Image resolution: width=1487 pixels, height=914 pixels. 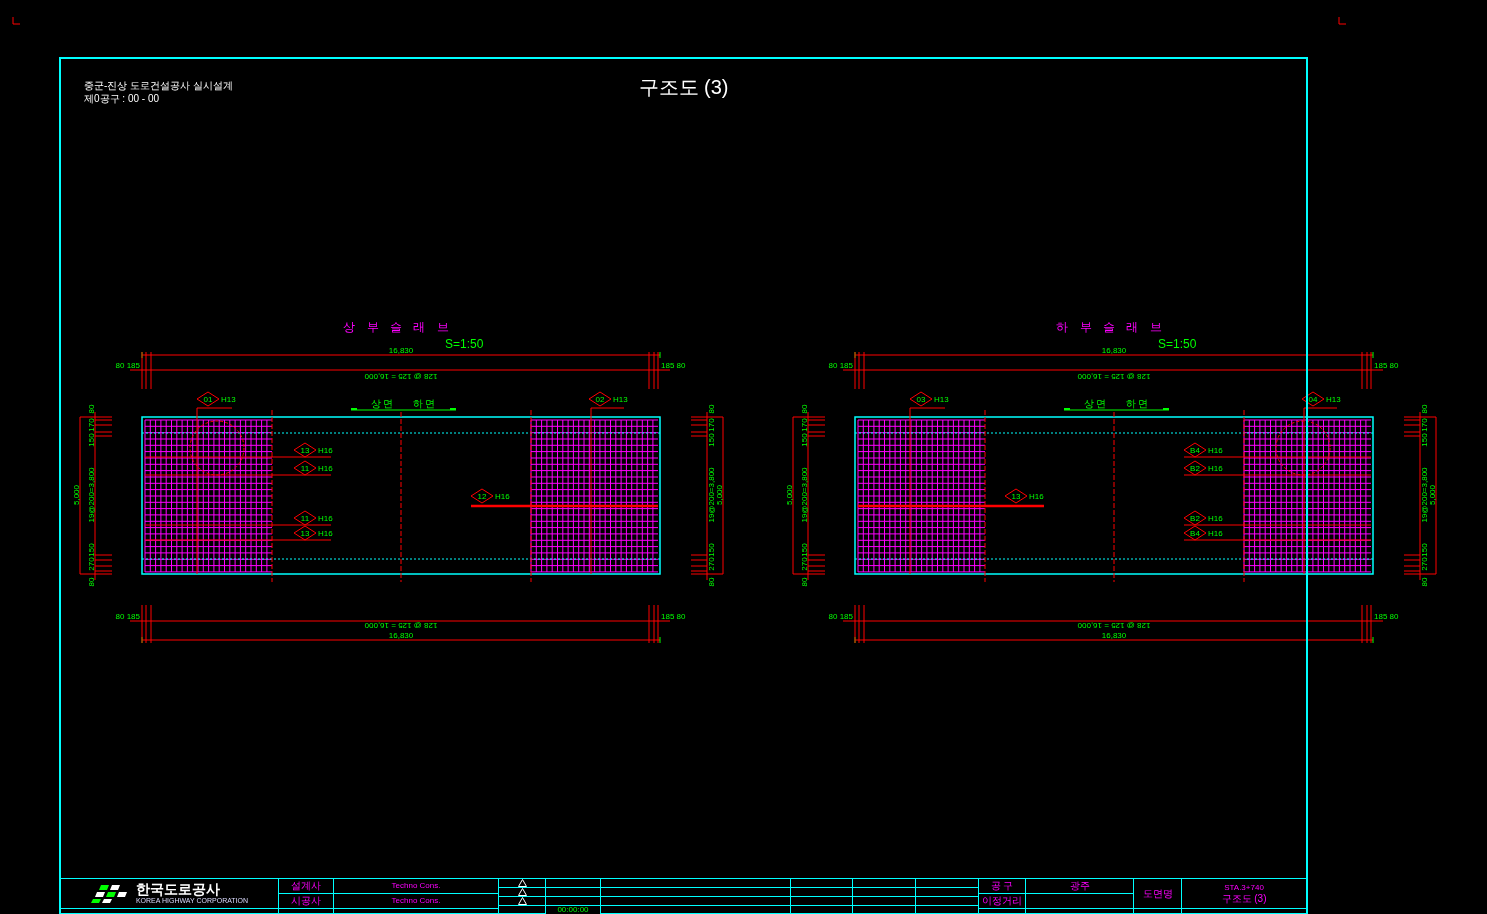 What do you see at coordinates (1002, 886) in the screenshot?
I see `title-block-cell: 공 구` at bounding box center [1002, 886].